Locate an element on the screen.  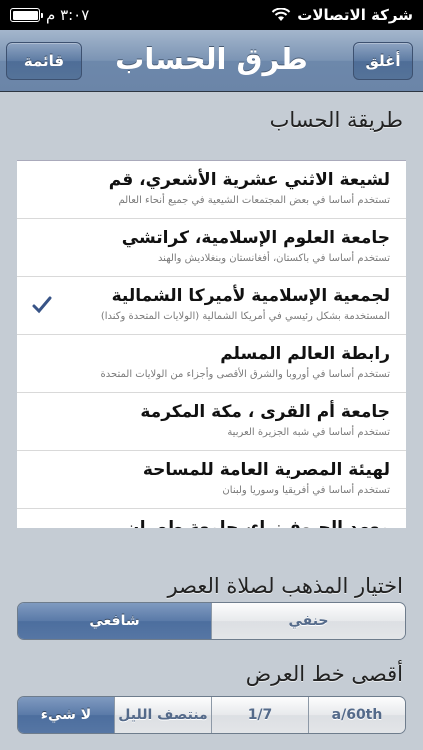
calc-method-heading: طريقة الحساب is located at coordinates (336, 120).